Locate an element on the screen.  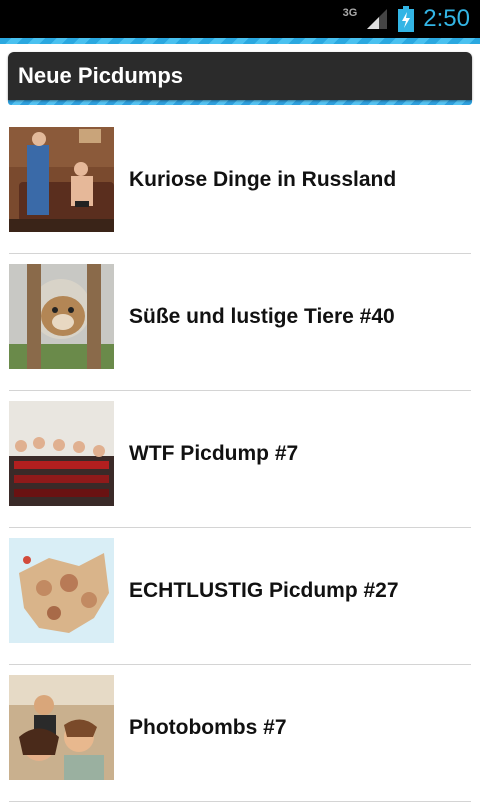
page-title: Neue Picdumps is located at coordinates (101, 75).